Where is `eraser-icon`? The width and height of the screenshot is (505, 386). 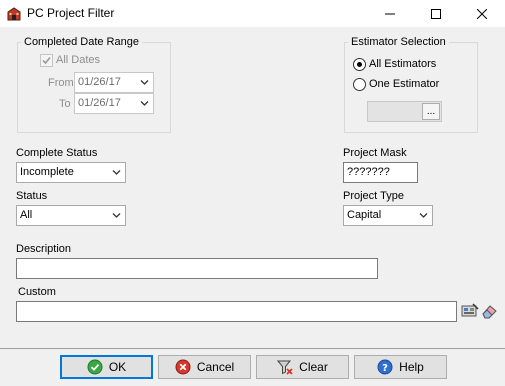 eraser-icon is located at coordinates (489, 311).